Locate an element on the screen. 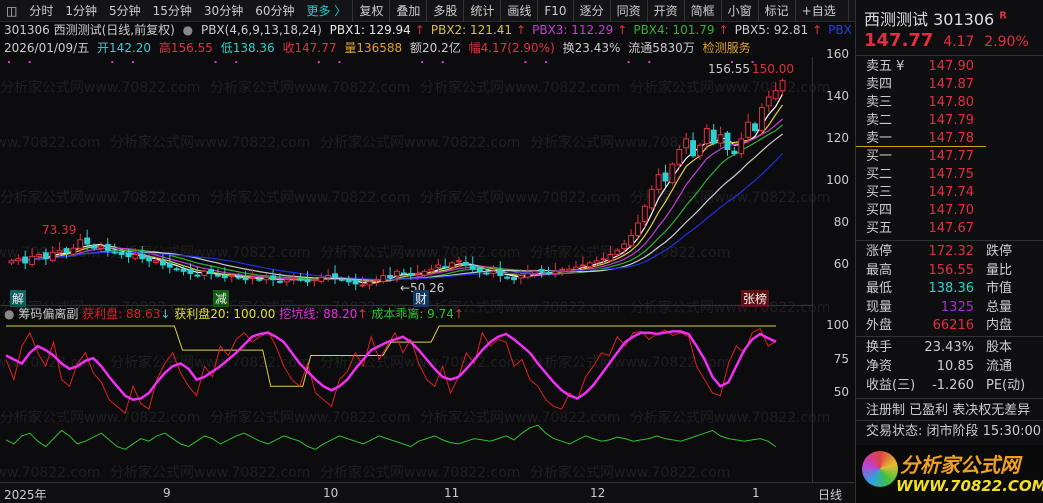 This screenshot has width=1043, height=503. panel-toggle-icon: ◫ is located at coordinates (11, 11).